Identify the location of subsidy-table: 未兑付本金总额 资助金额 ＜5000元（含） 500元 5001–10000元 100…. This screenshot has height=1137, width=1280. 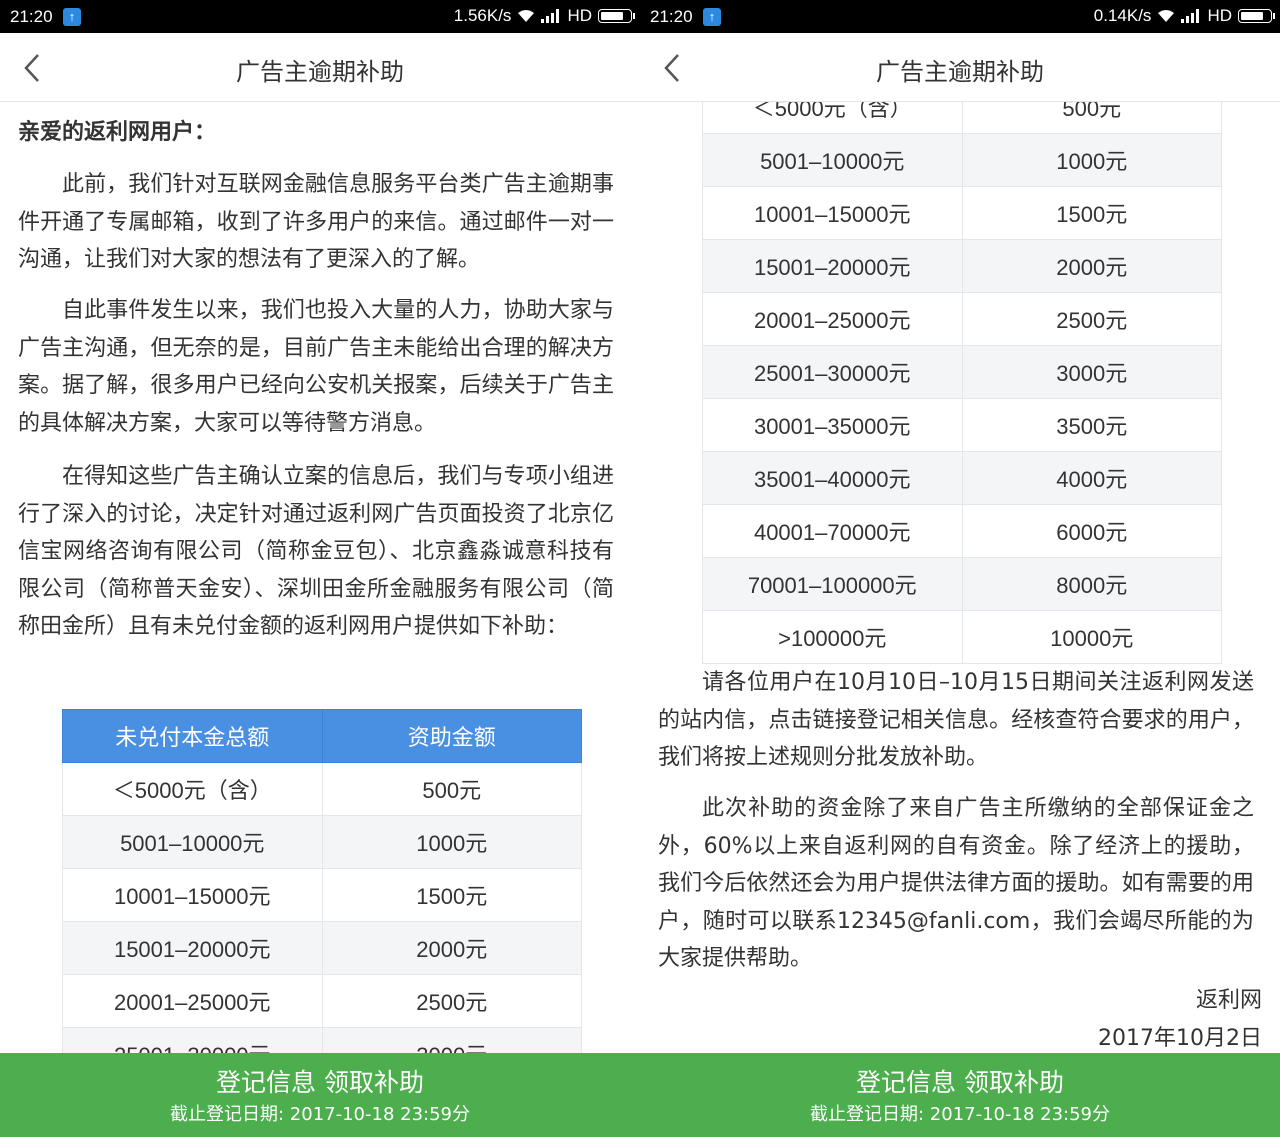
(322, 881).